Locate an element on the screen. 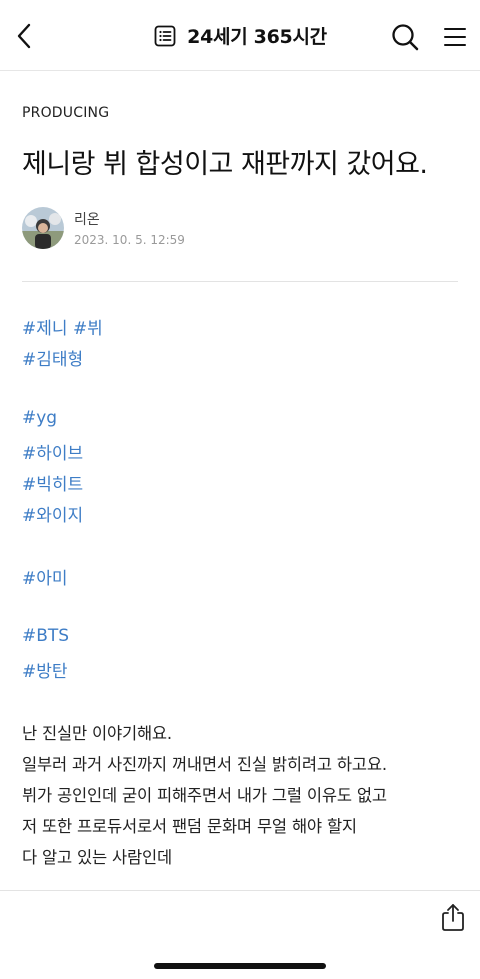 The image size is (480, 979). list-icon is located at coordinates (165, 35).